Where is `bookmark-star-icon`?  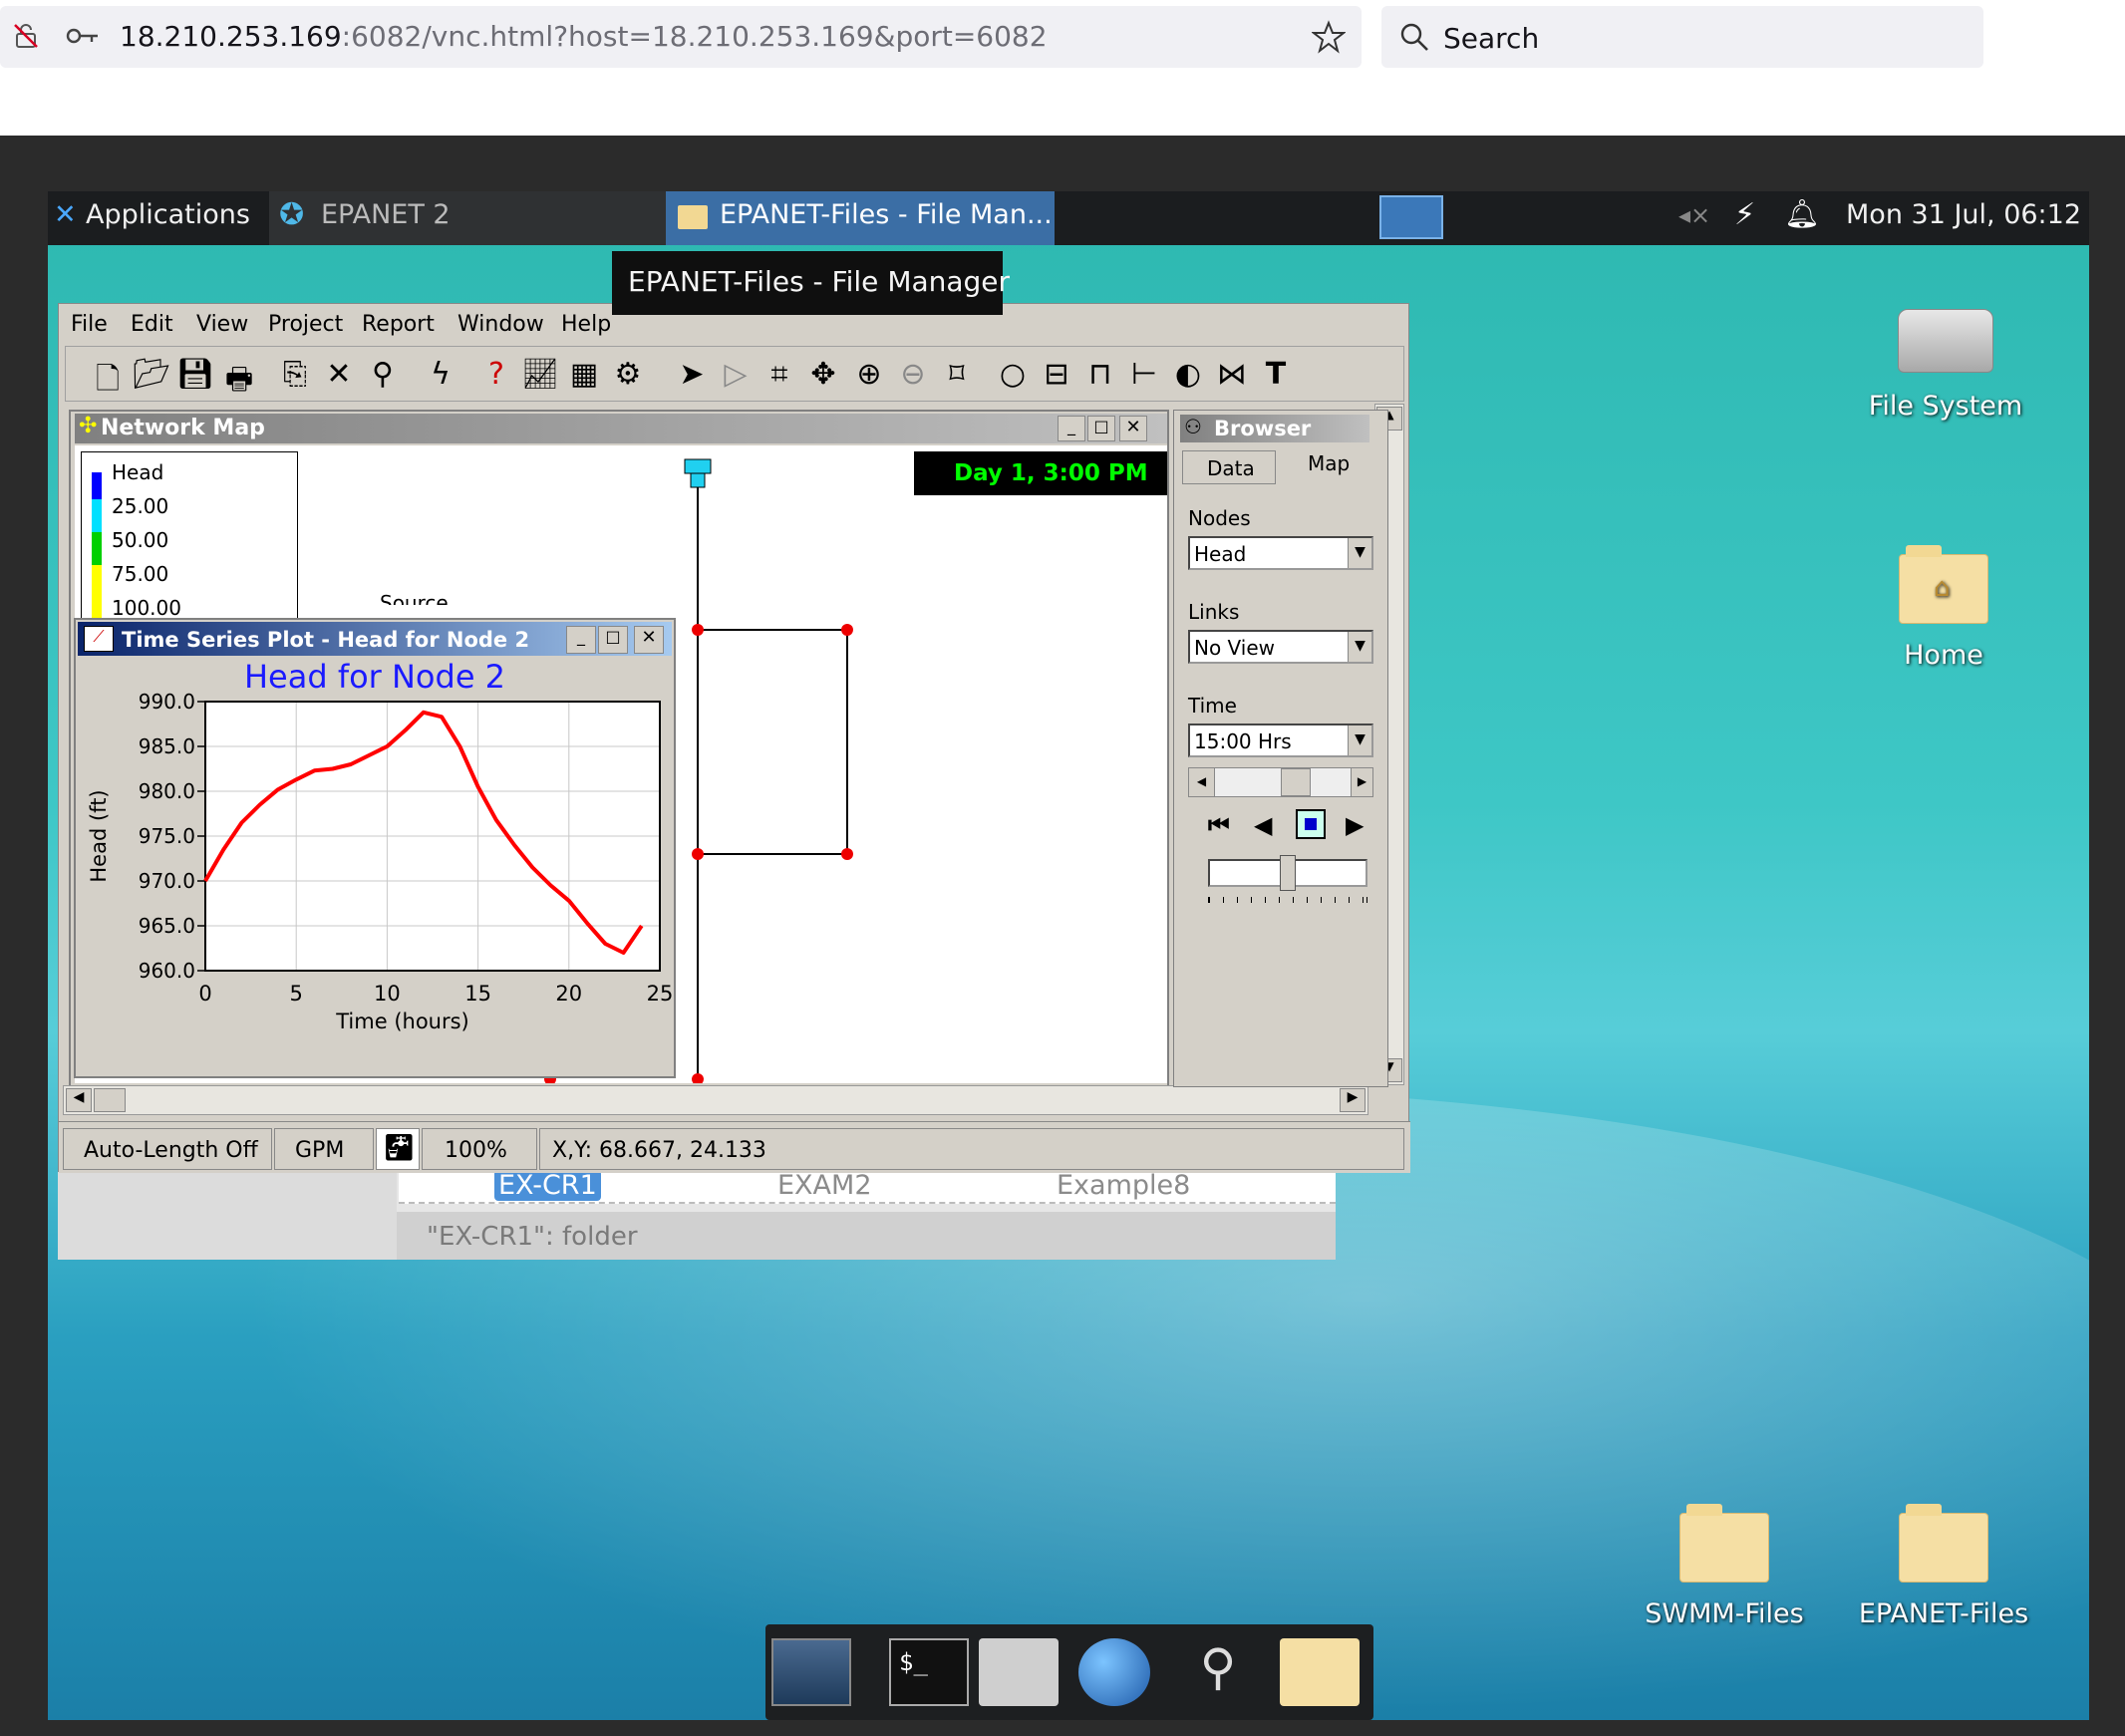 bookmark-star-icon is located at coordinates (1329, 37).